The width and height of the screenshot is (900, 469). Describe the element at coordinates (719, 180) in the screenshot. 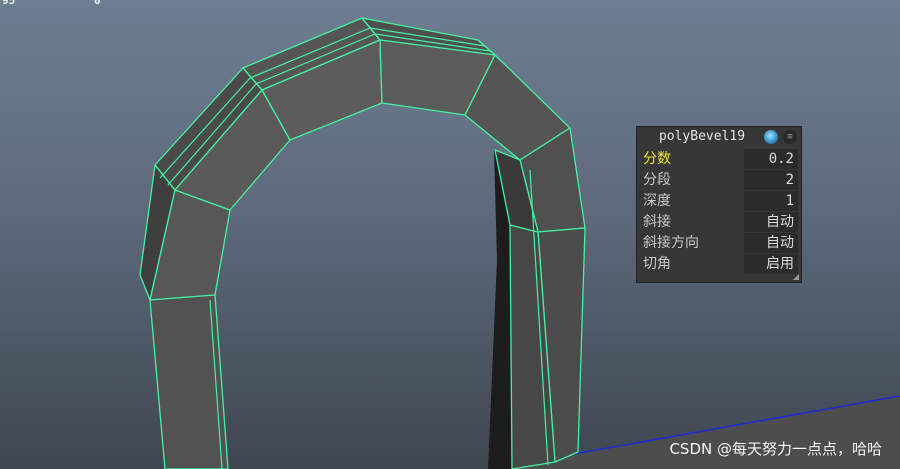

I see `attr-row-segments: 分段 2` at that location.